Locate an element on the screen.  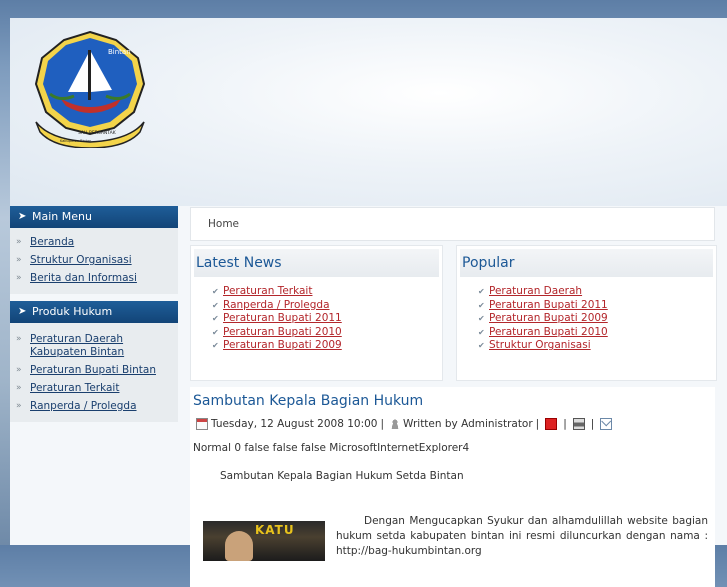
menu-item-label: Ranperda / Prolegda is located at coordinates (83, 406).